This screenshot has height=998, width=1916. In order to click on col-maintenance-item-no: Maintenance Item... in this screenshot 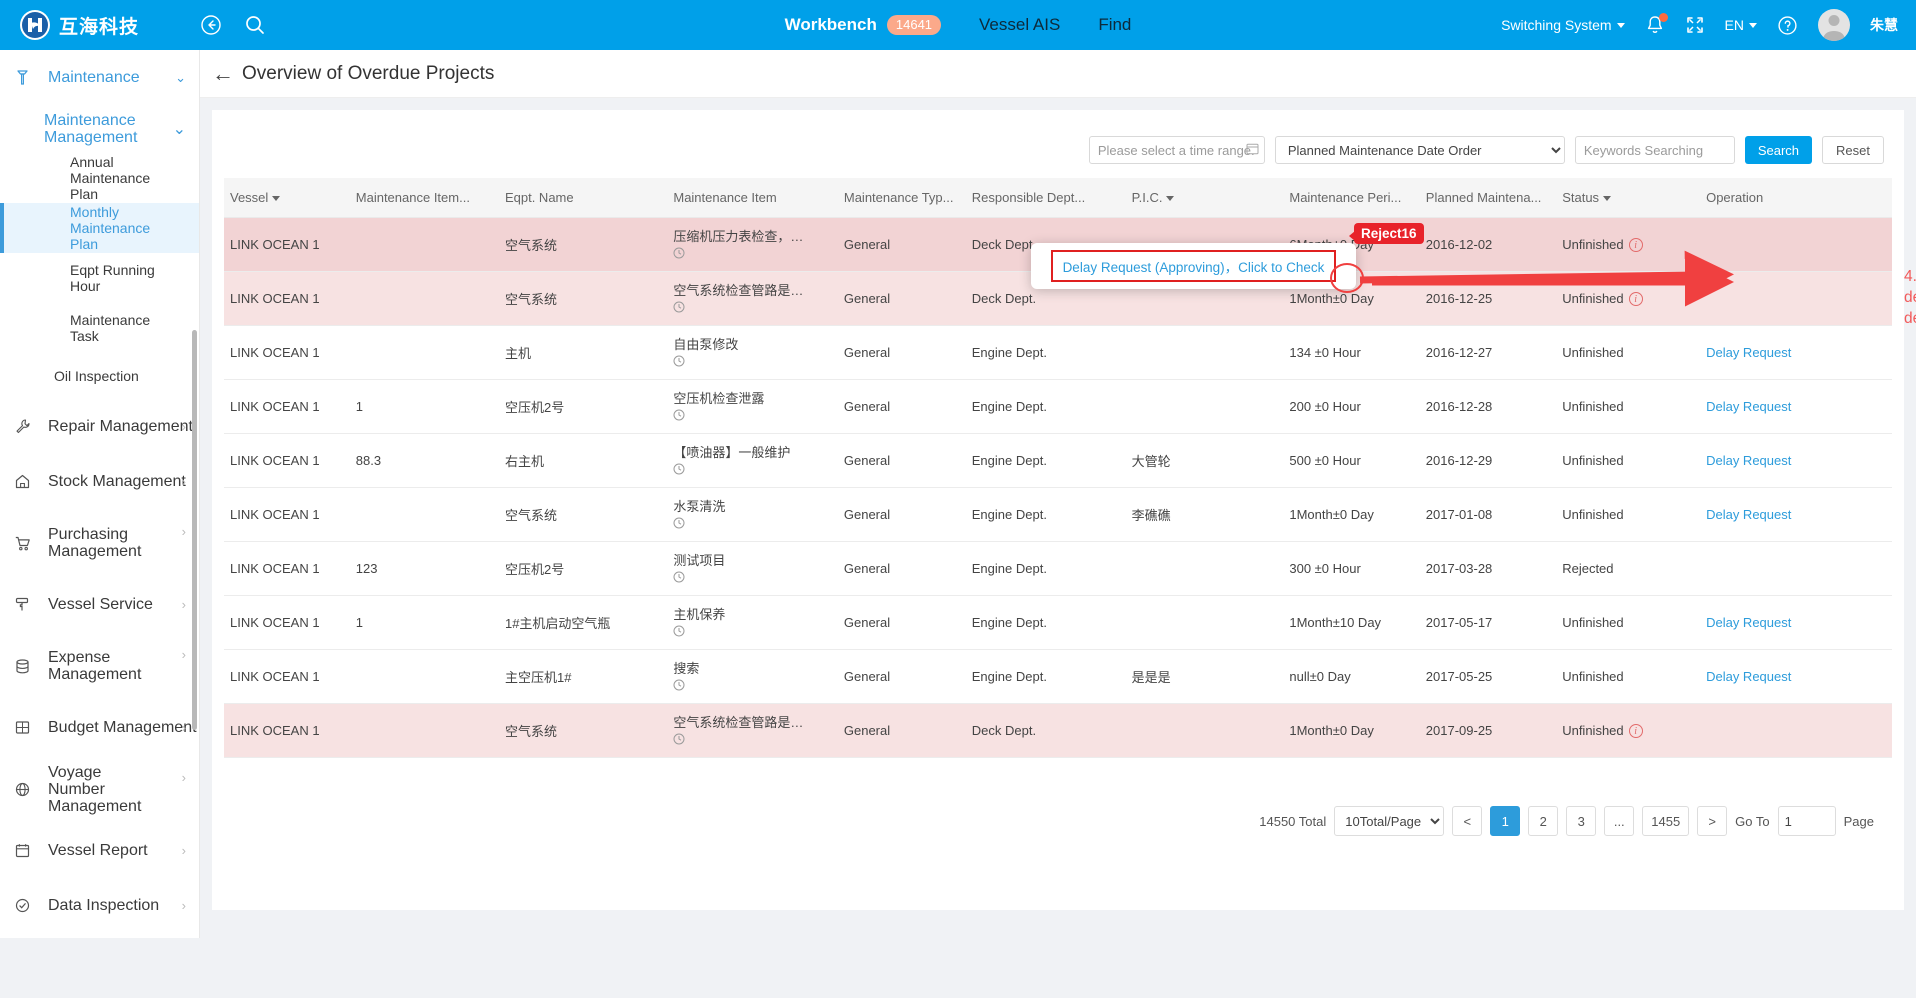, I will do `click(424, 198)`.